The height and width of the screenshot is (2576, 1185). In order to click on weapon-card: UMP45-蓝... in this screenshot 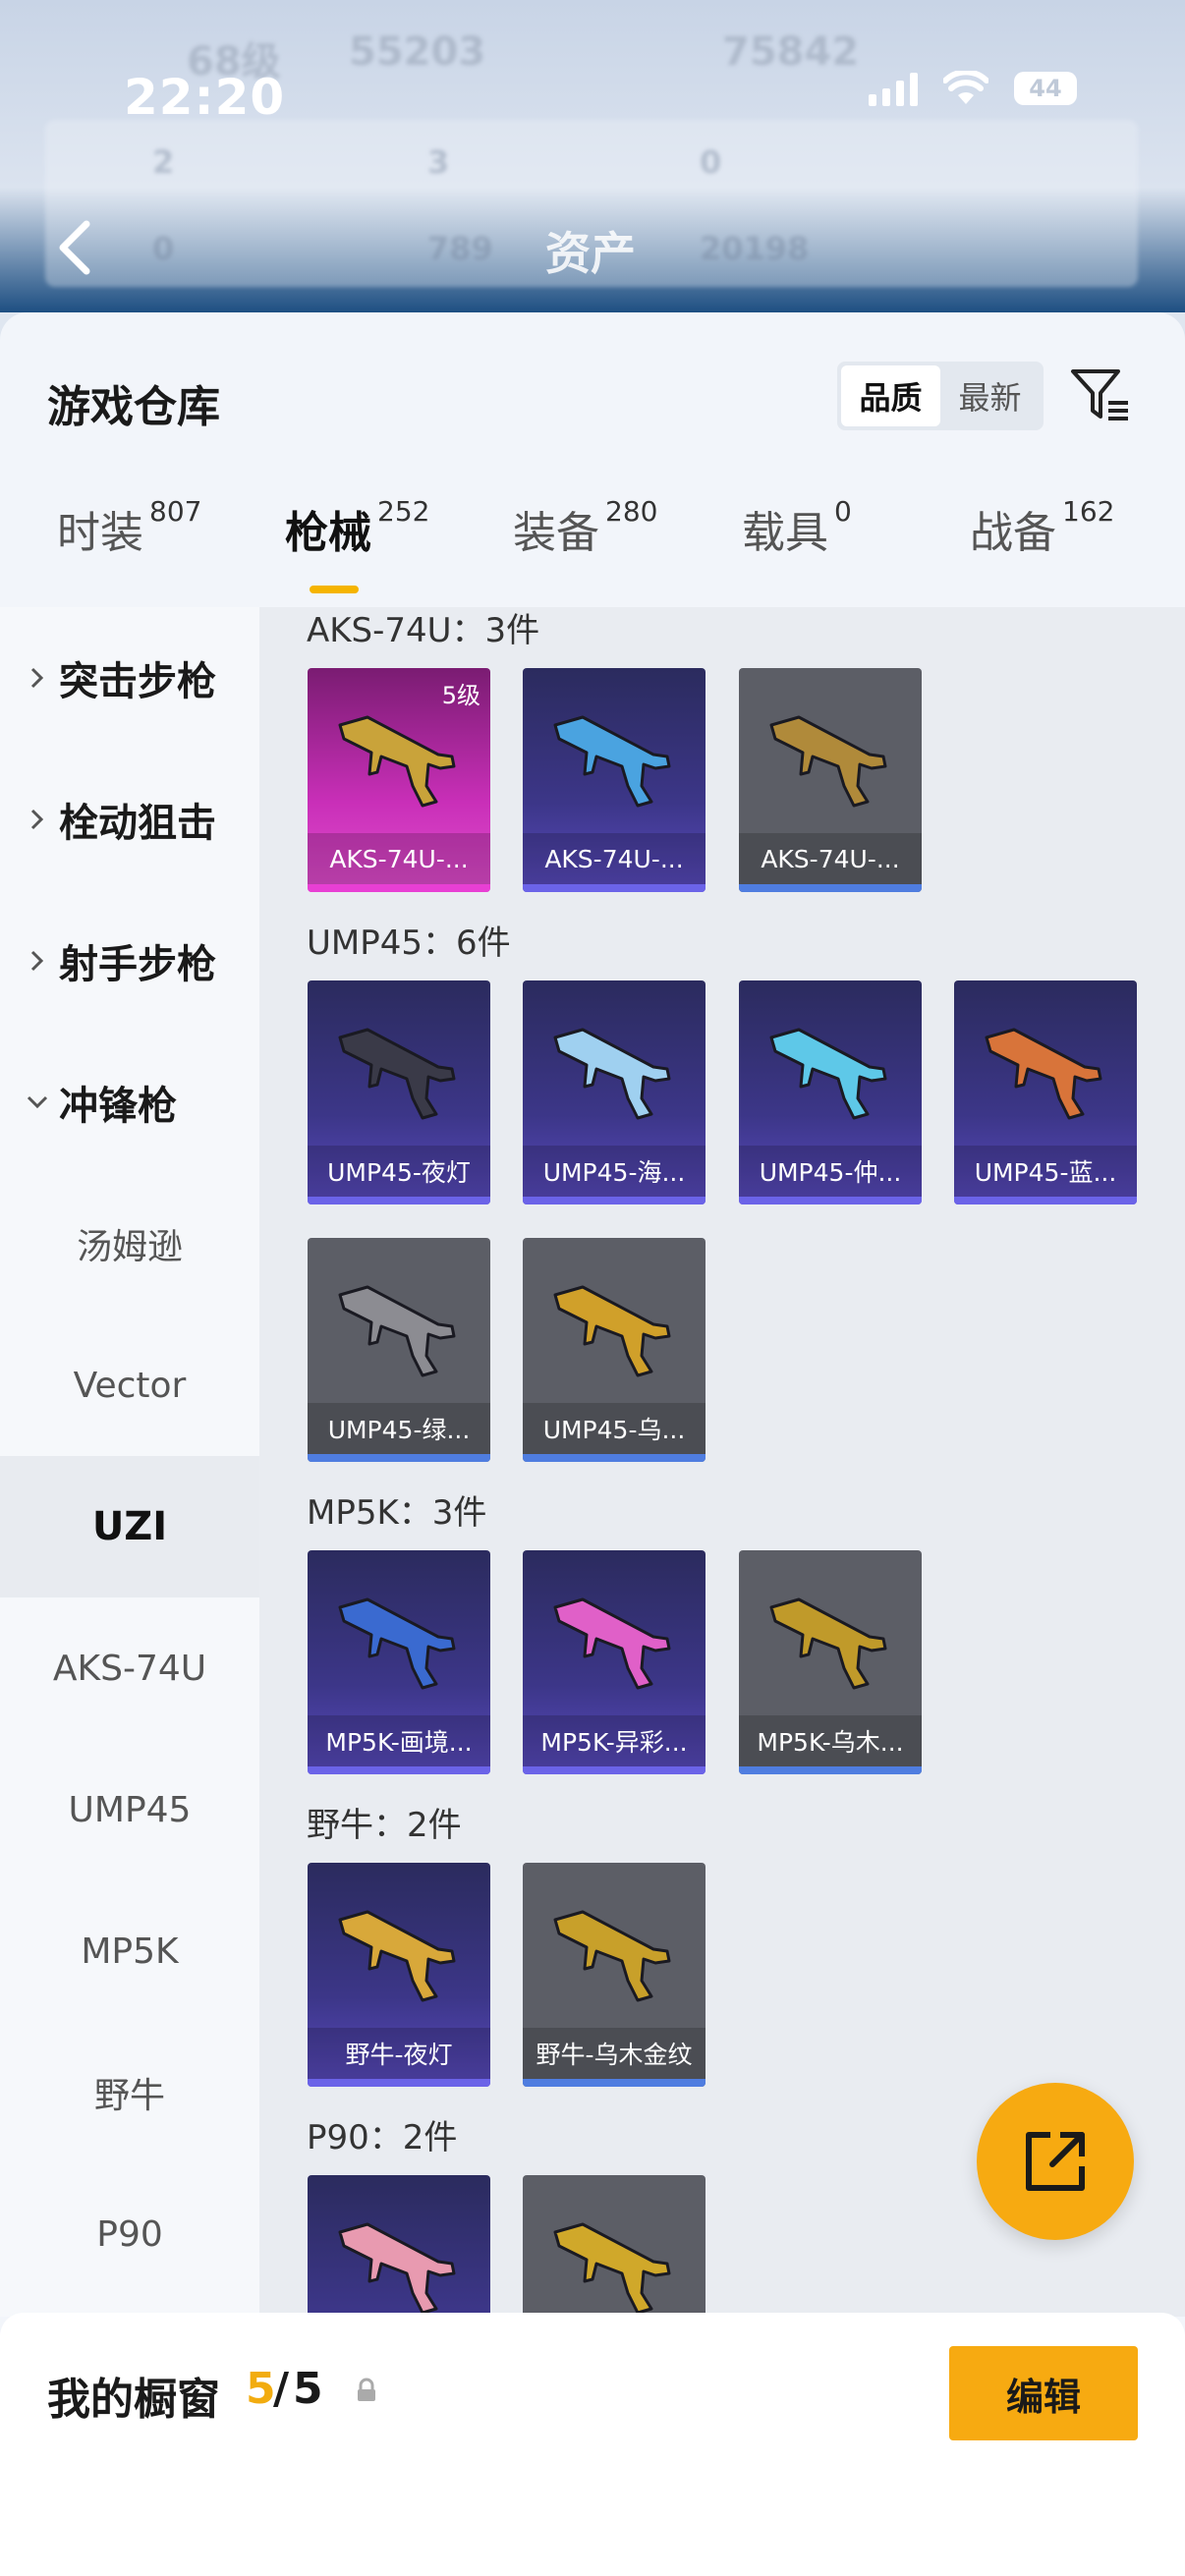, I will do `click(1045, 1092)`.